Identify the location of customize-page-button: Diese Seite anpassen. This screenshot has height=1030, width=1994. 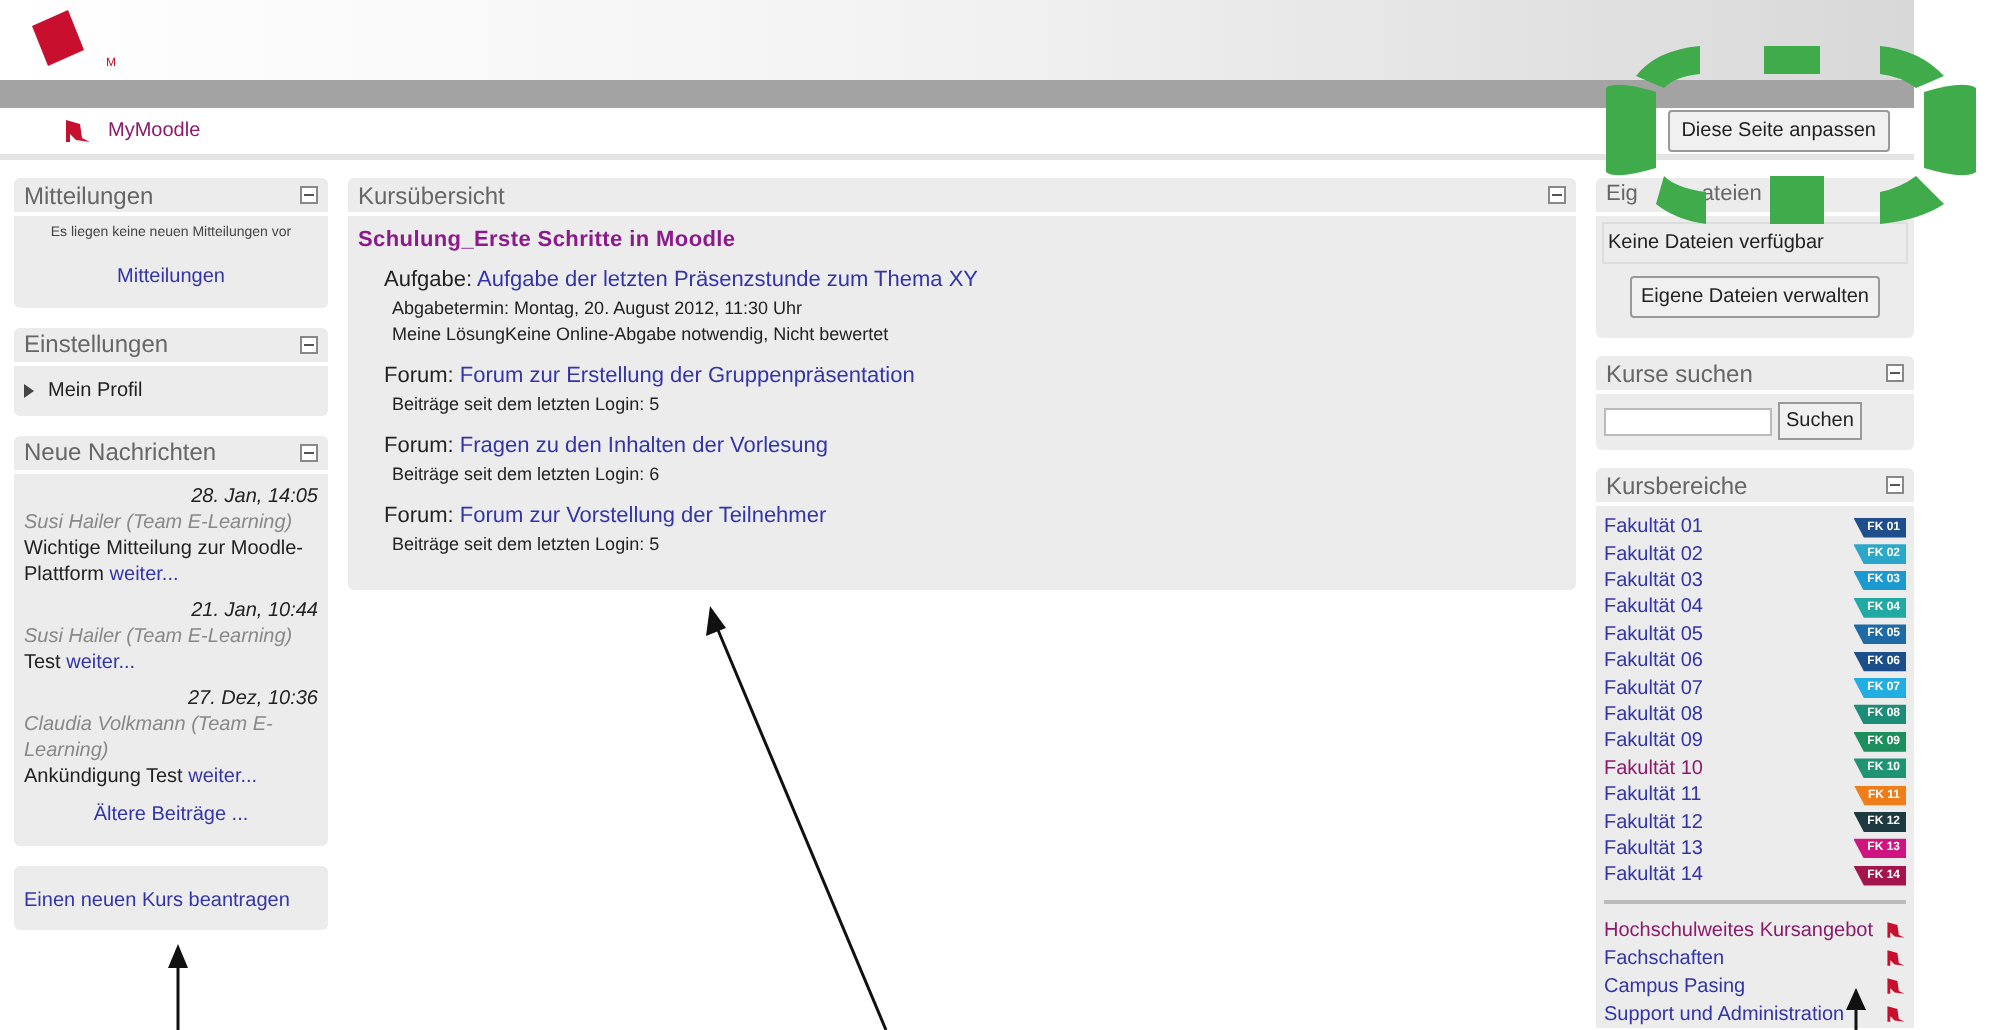
(1778, 131).